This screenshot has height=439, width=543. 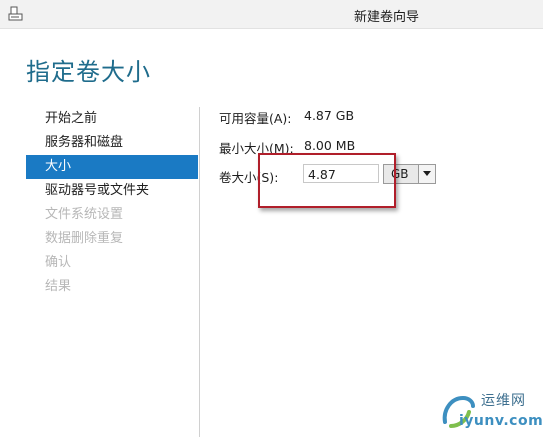 I want to click on window-title: 新建卷向导, so click(x=386, y=17).